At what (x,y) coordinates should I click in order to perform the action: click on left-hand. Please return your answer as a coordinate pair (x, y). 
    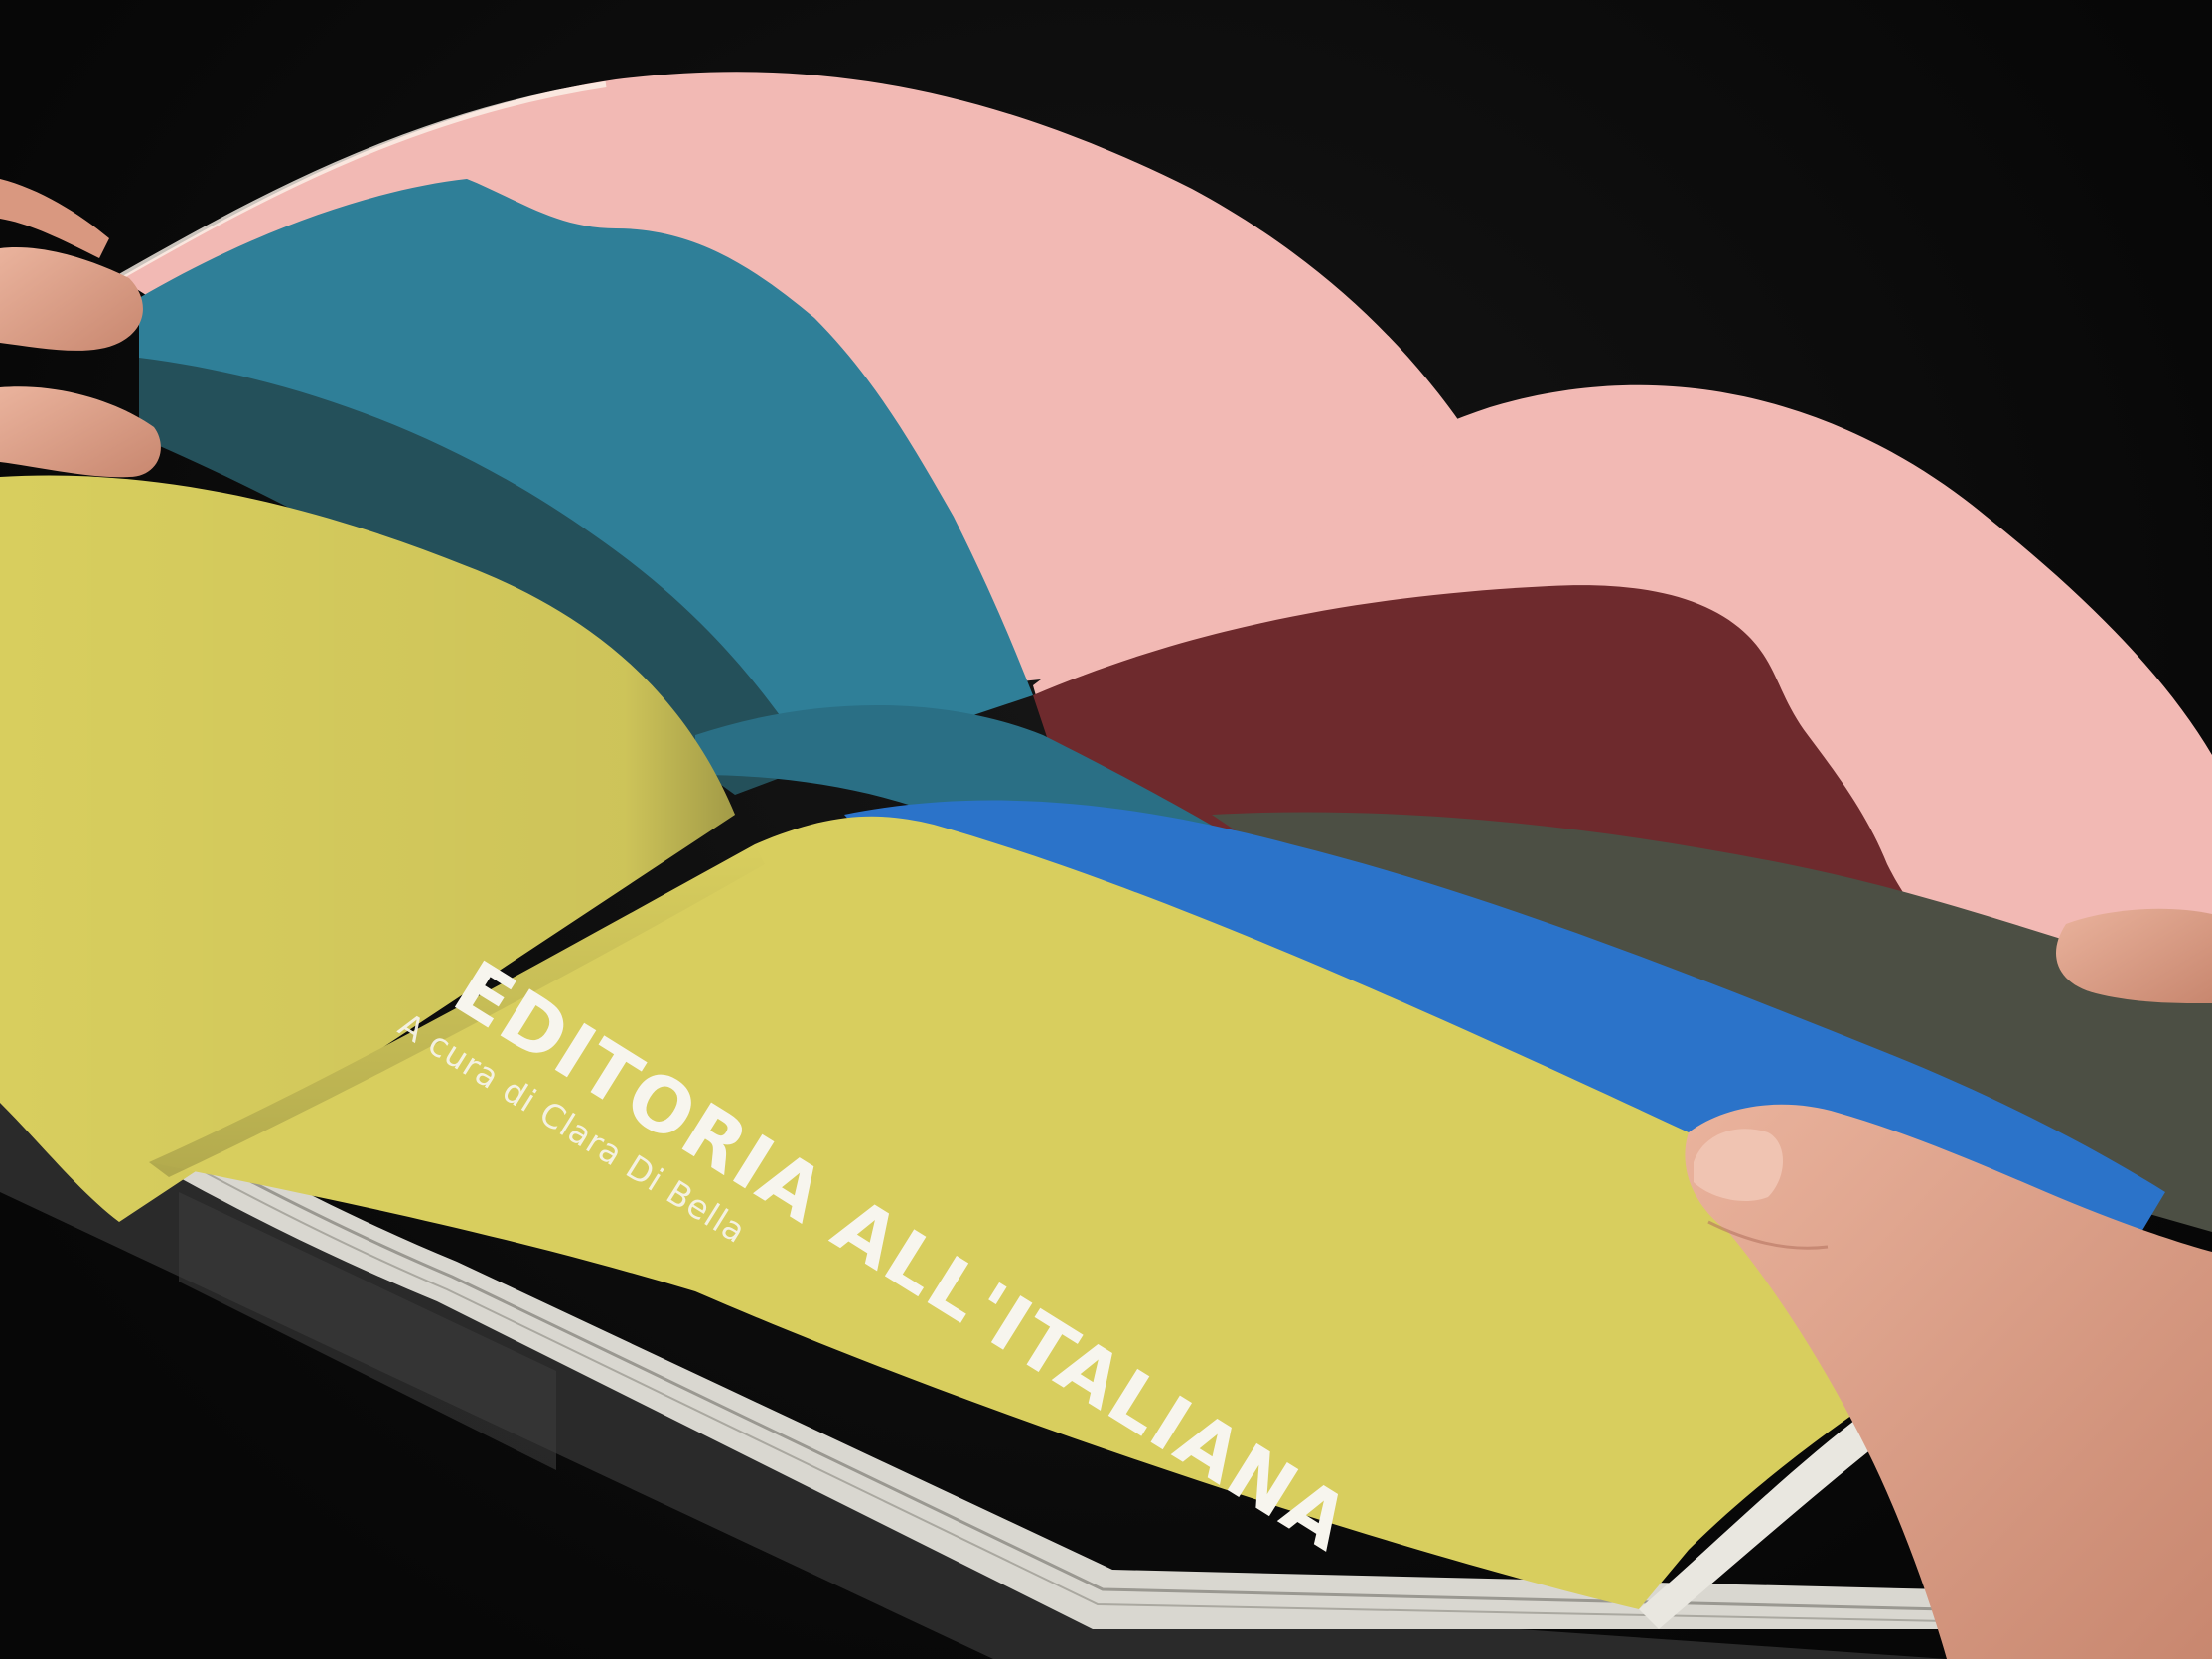
    Looking at the image, I should click on (80, 329).